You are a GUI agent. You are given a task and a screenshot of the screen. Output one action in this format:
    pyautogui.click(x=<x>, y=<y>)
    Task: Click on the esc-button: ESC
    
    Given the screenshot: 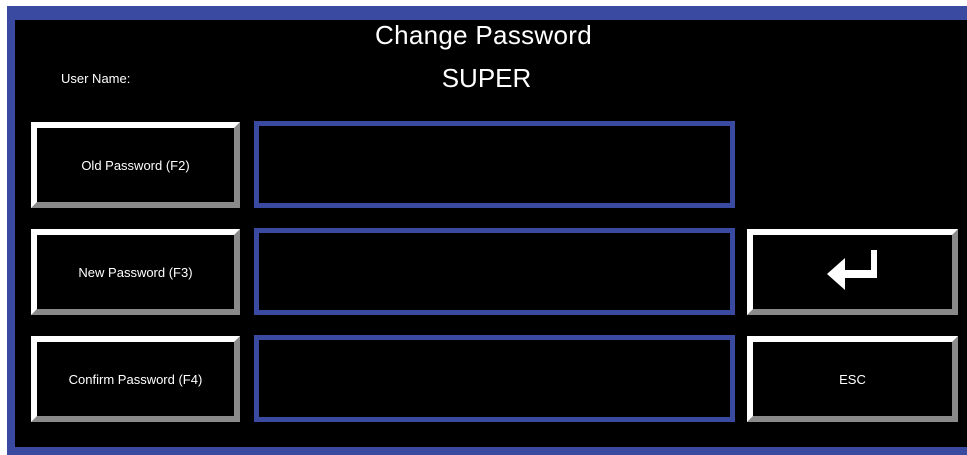 What is the action you would take?
    pyautogui.click(x=852, y=379)
    